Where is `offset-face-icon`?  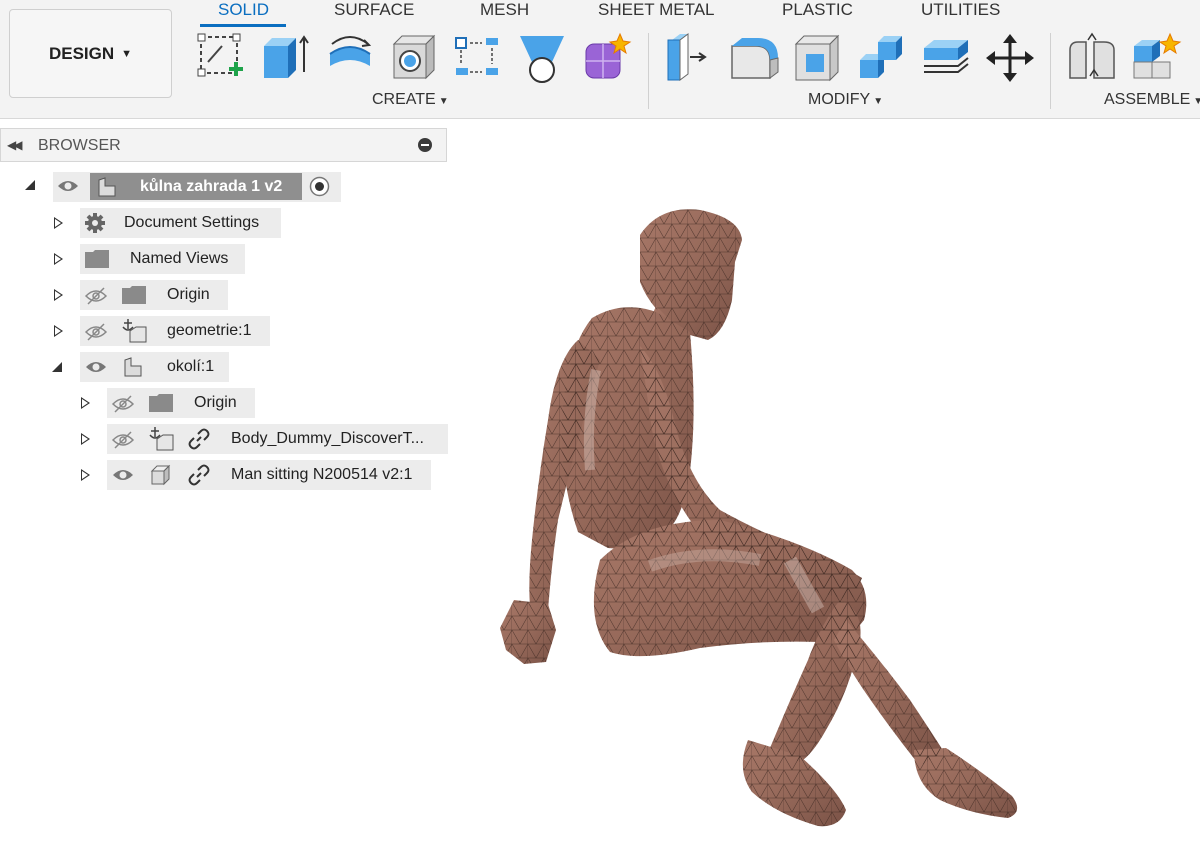
offset-face-icon is located at coordinates (946, 58).